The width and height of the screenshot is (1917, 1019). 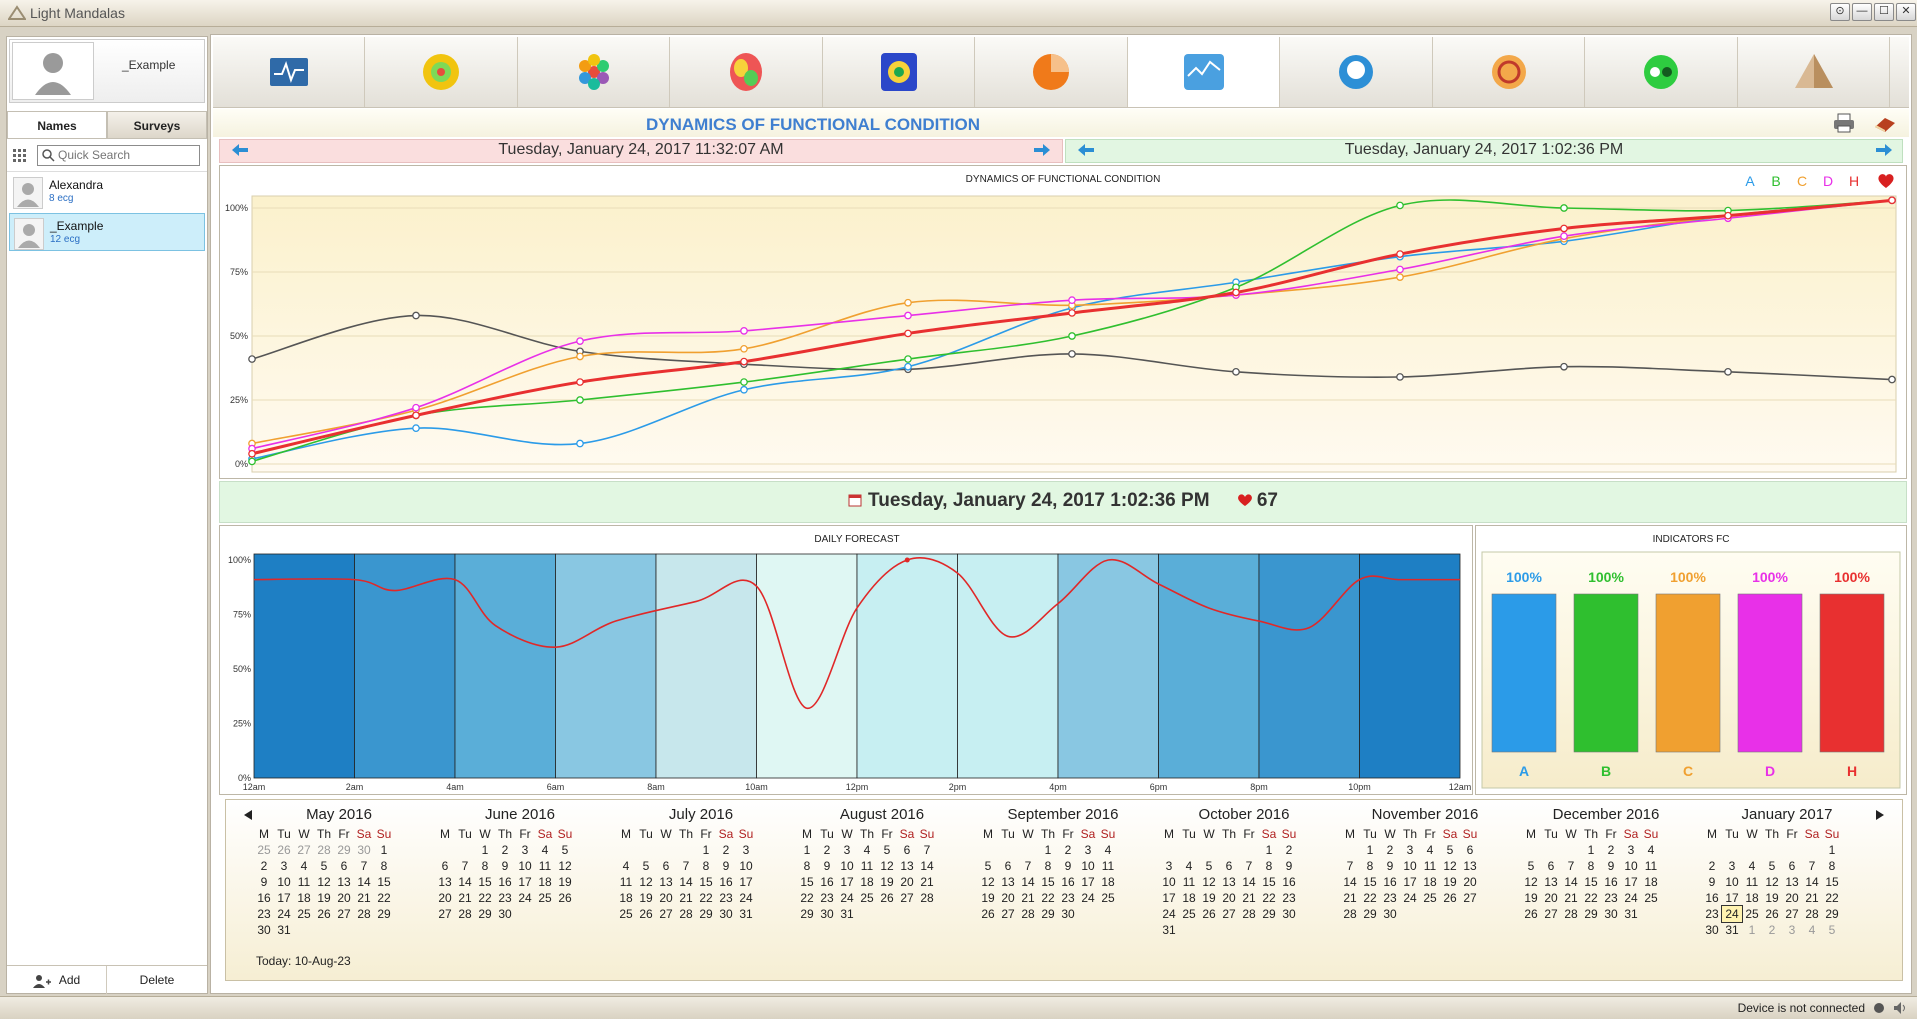 I want to click on calendar-day: 16, so click(x=1289, y=882).